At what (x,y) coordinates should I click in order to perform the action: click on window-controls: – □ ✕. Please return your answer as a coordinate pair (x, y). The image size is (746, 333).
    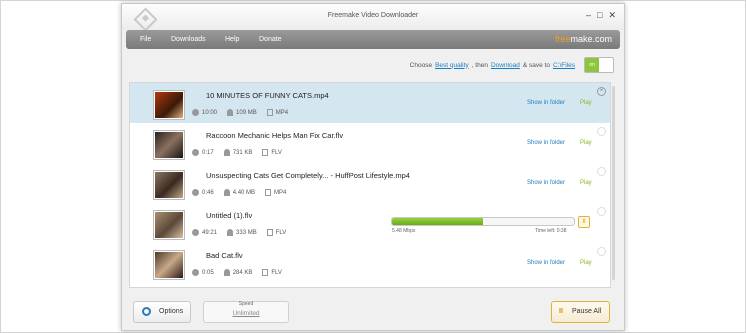
    Looking at the image, I should click on (601, 15).